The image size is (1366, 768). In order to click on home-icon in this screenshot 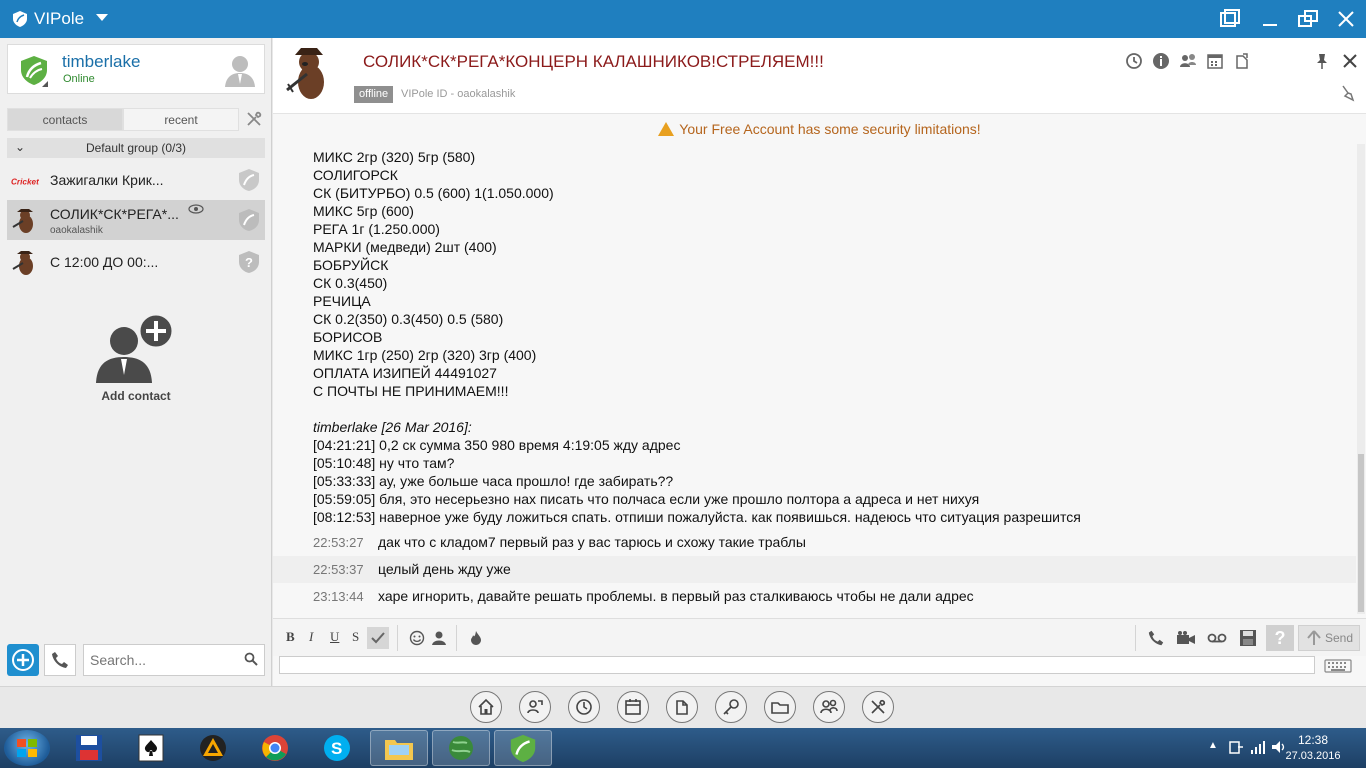, I will do `click(486, 706)`.